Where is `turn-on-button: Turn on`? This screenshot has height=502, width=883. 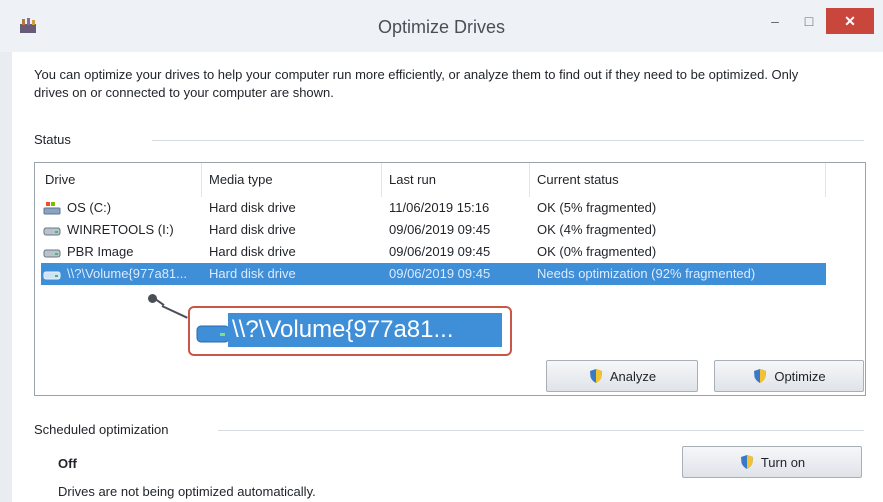
turn-on-button: Turn on is located at coordinates (772, 462).